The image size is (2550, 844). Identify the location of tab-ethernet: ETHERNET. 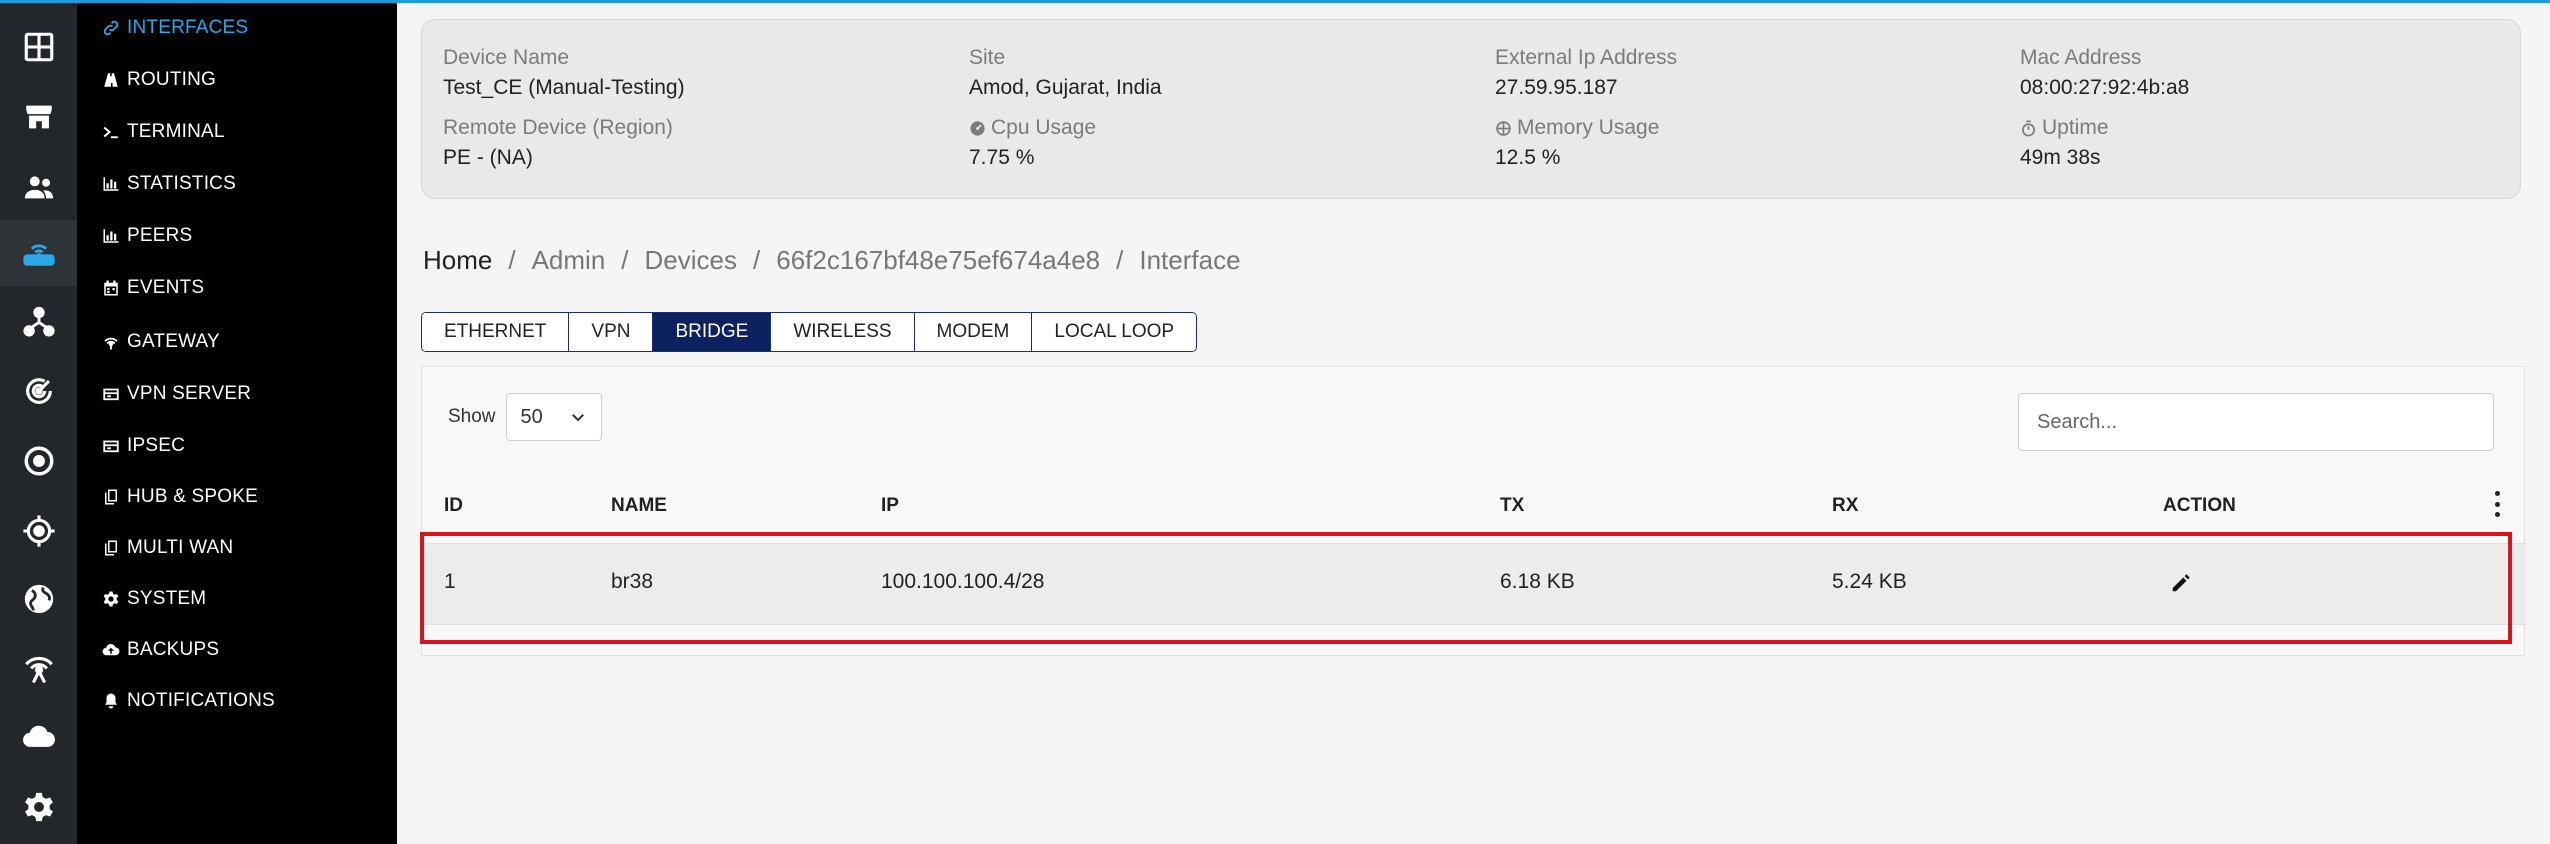
(496, 332).